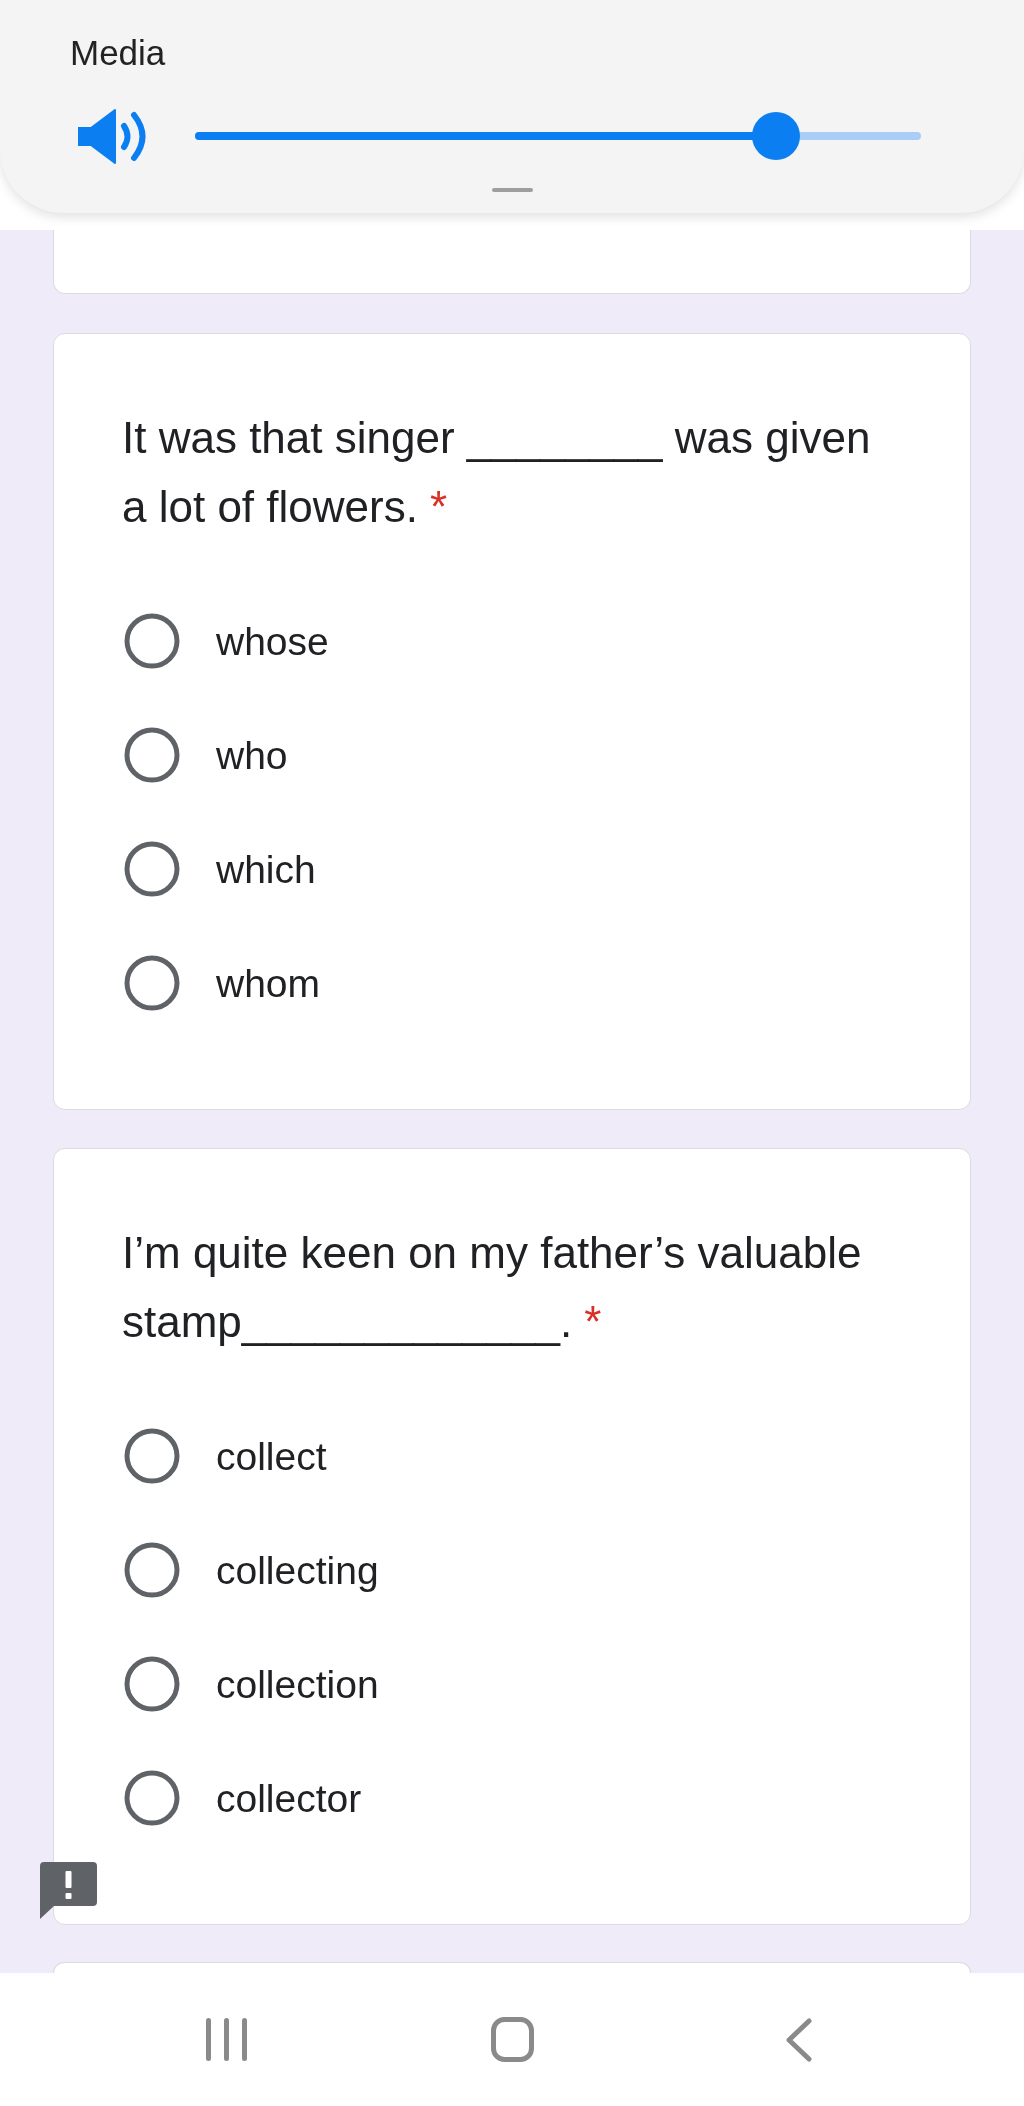  I want to click on slider-thumb, so click(775, 136).